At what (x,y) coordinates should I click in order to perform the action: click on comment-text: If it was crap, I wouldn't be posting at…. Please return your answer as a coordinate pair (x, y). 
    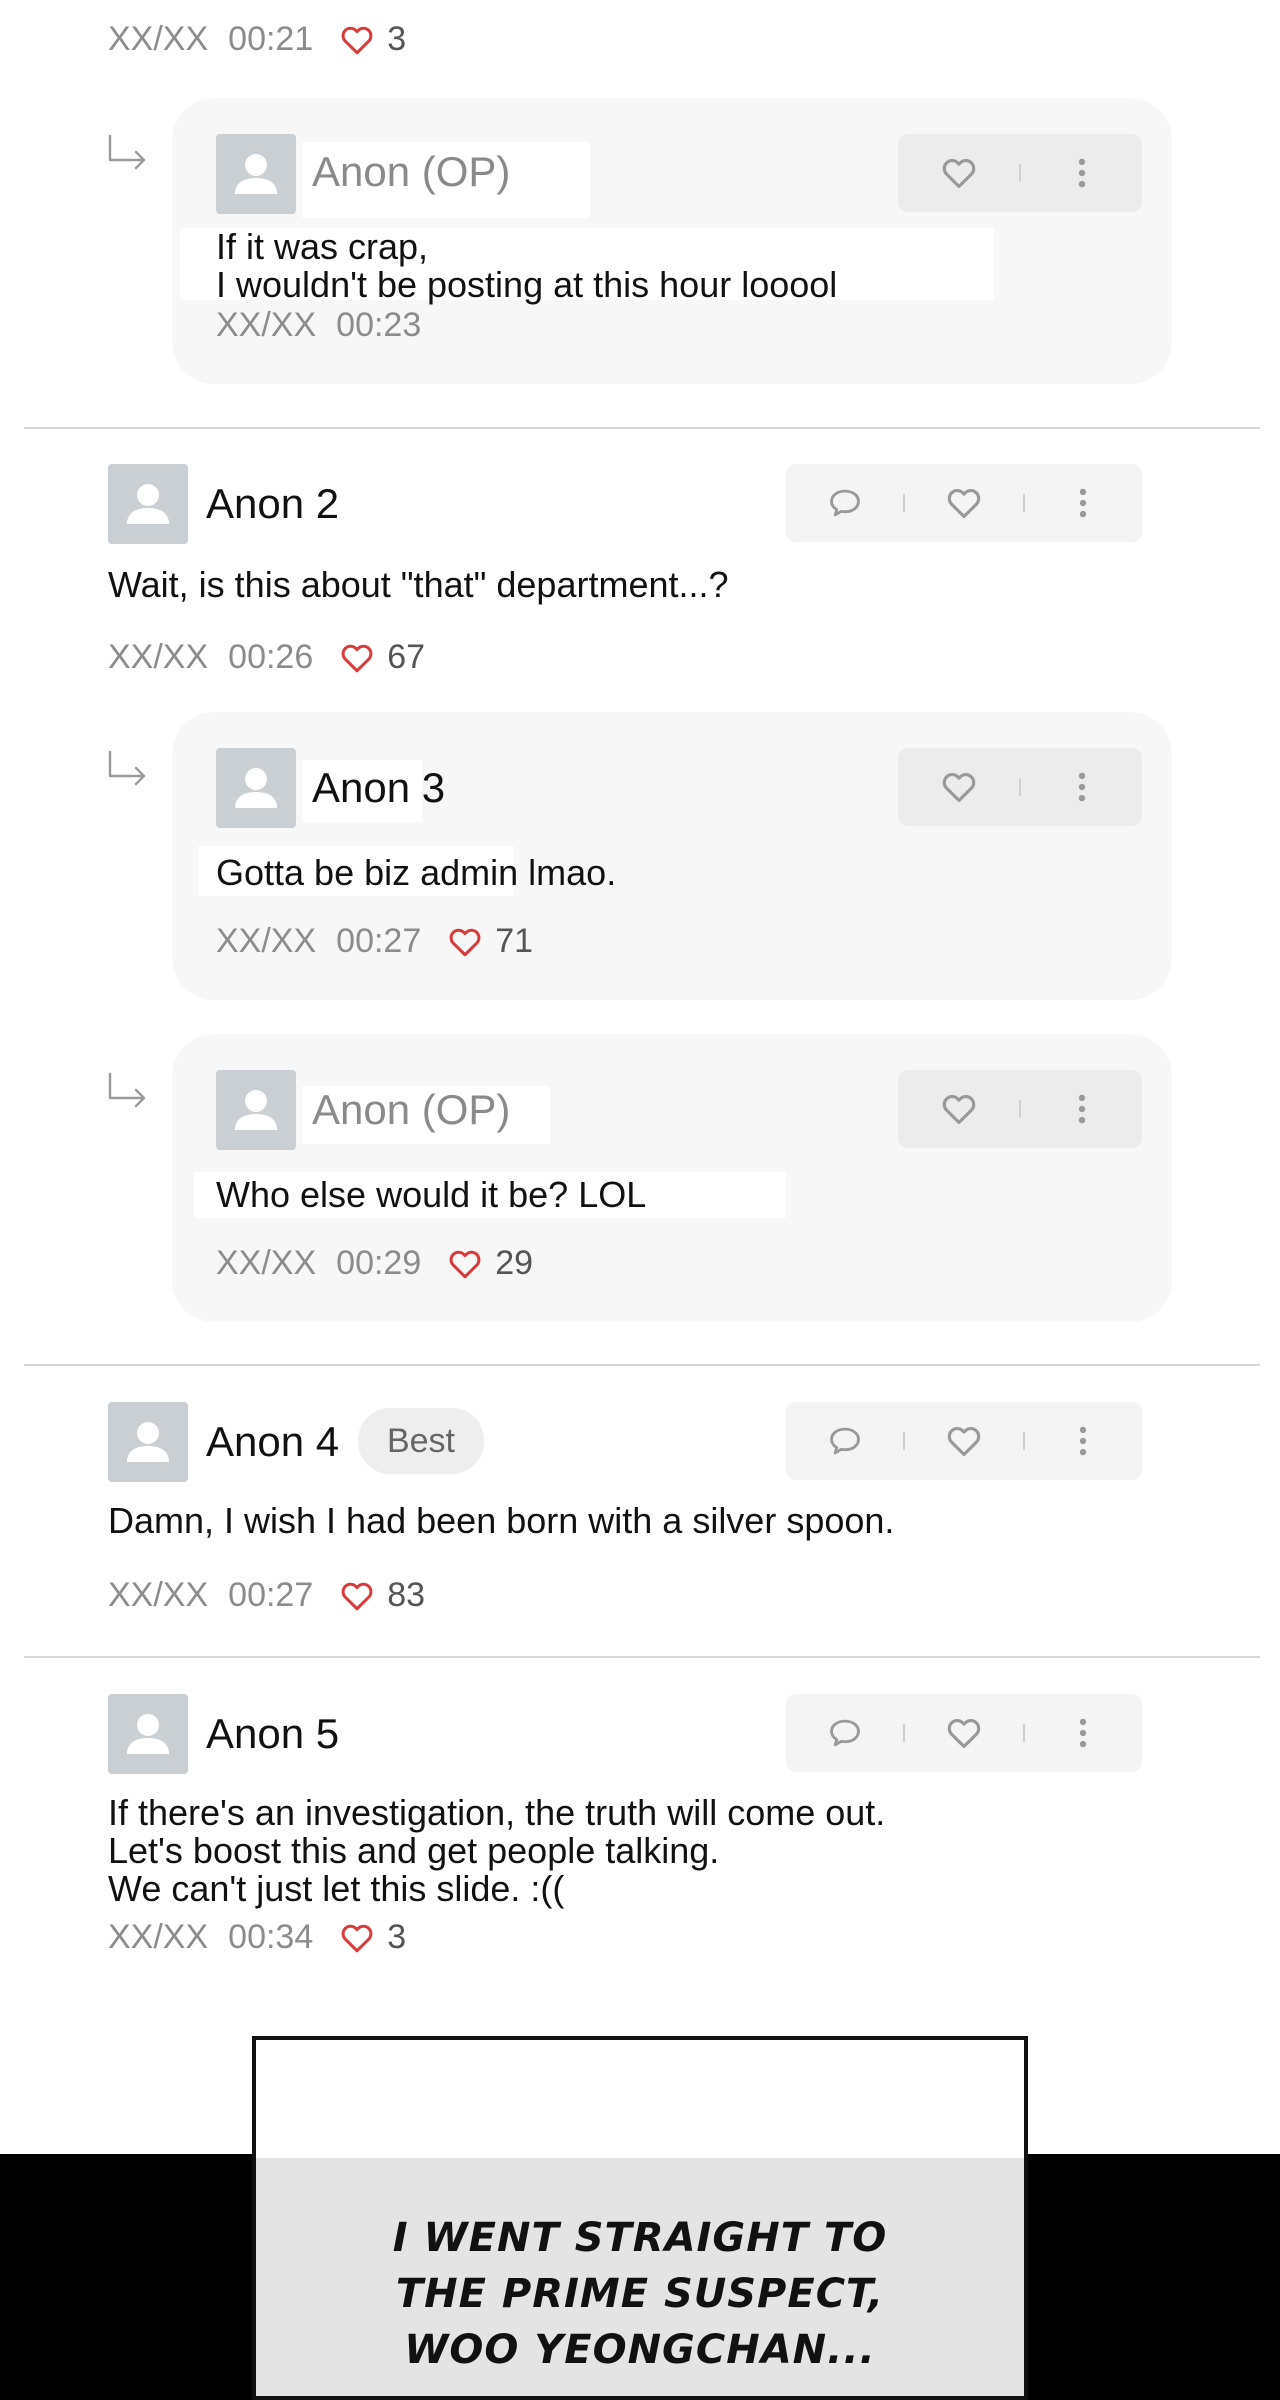
    Looking at the image, I should click on (526, 266).